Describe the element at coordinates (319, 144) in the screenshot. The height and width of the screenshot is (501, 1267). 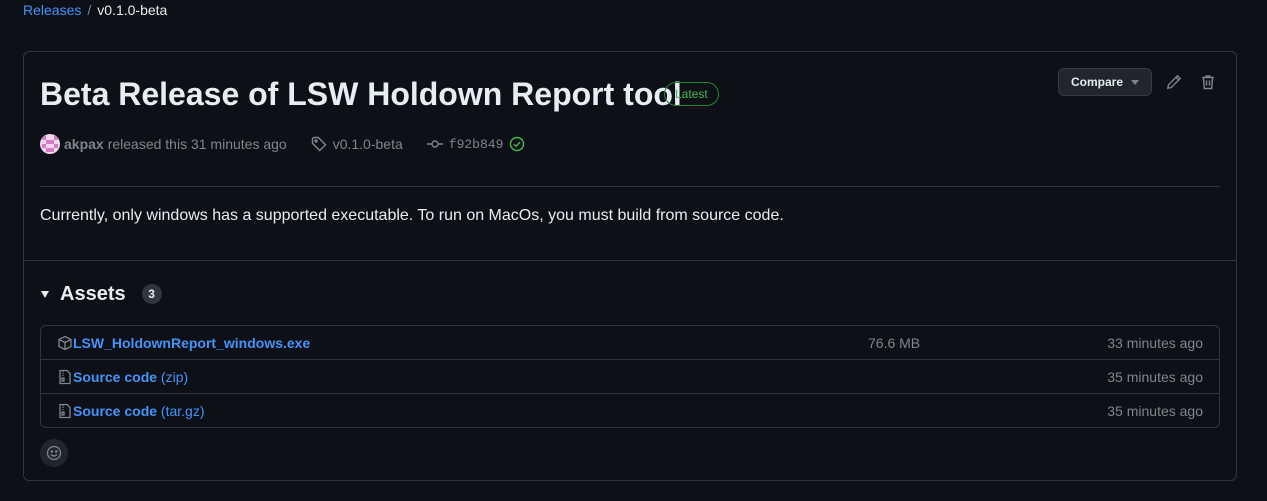
I see `tag-icon` at that location.